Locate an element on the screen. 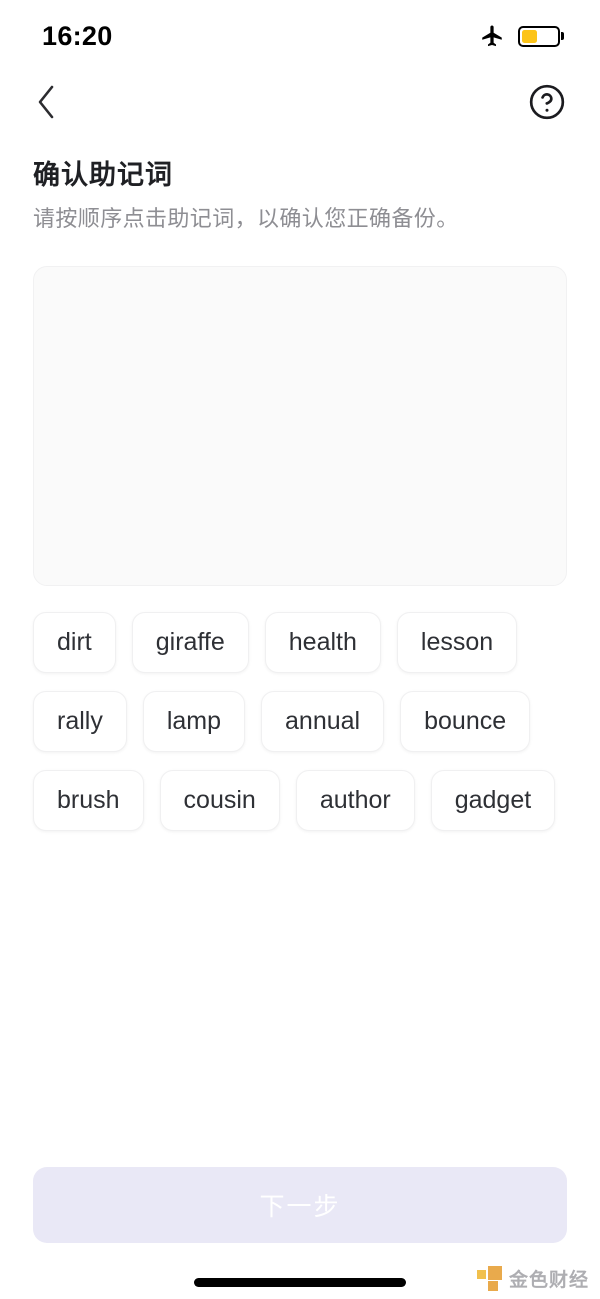 Image resolution: width=600 pixels, height=1299 pixels. word-chip: bounce is located at coordinates (465, 721).